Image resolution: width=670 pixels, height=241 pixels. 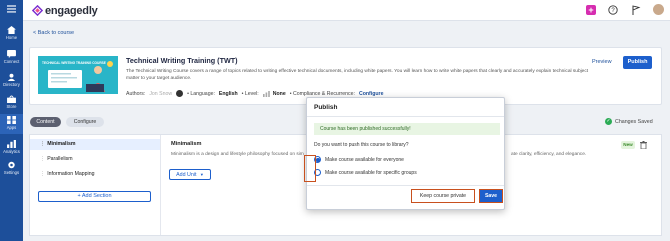 I want to click on rail-item-settings: Settings, so click(x=11, y=168).